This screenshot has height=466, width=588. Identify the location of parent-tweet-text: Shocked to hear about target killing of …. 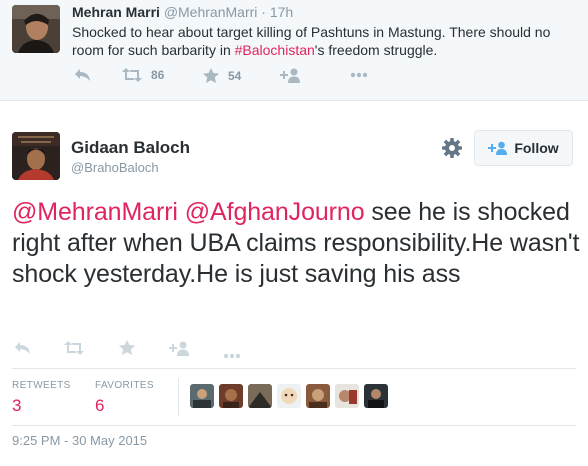
(324, 41).